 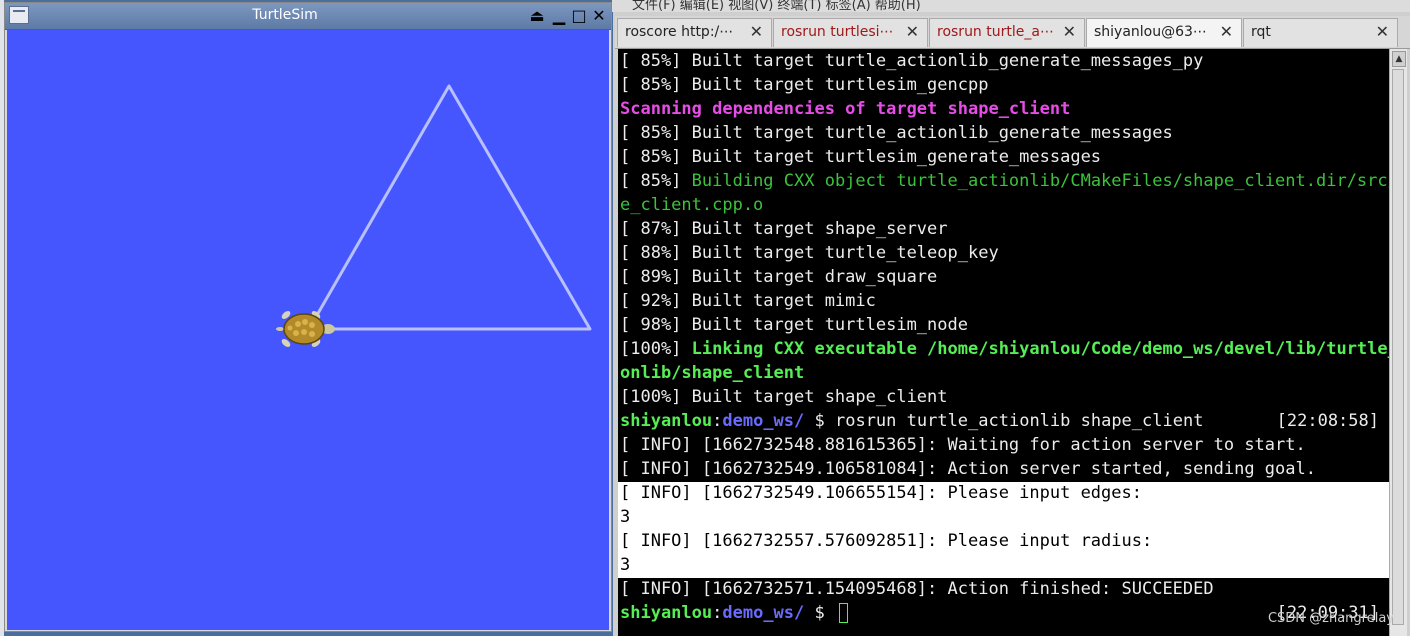 I want to click on scroll-up-icon: ▲, so click(x=1399, y=59).